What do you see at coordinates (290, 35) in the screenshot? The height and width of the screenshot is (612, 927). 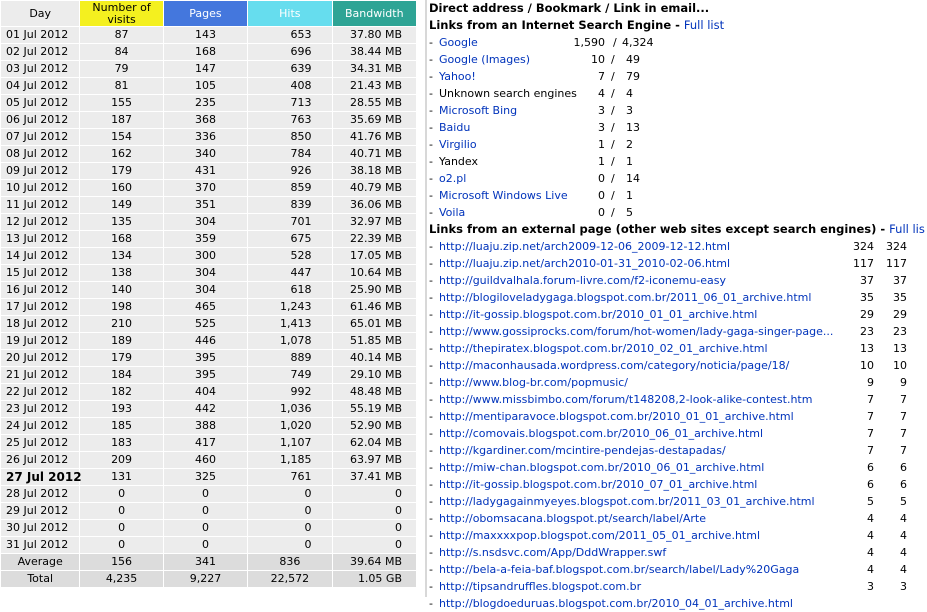 I see `hits-cell: 653` at bounding box center [290, 35].